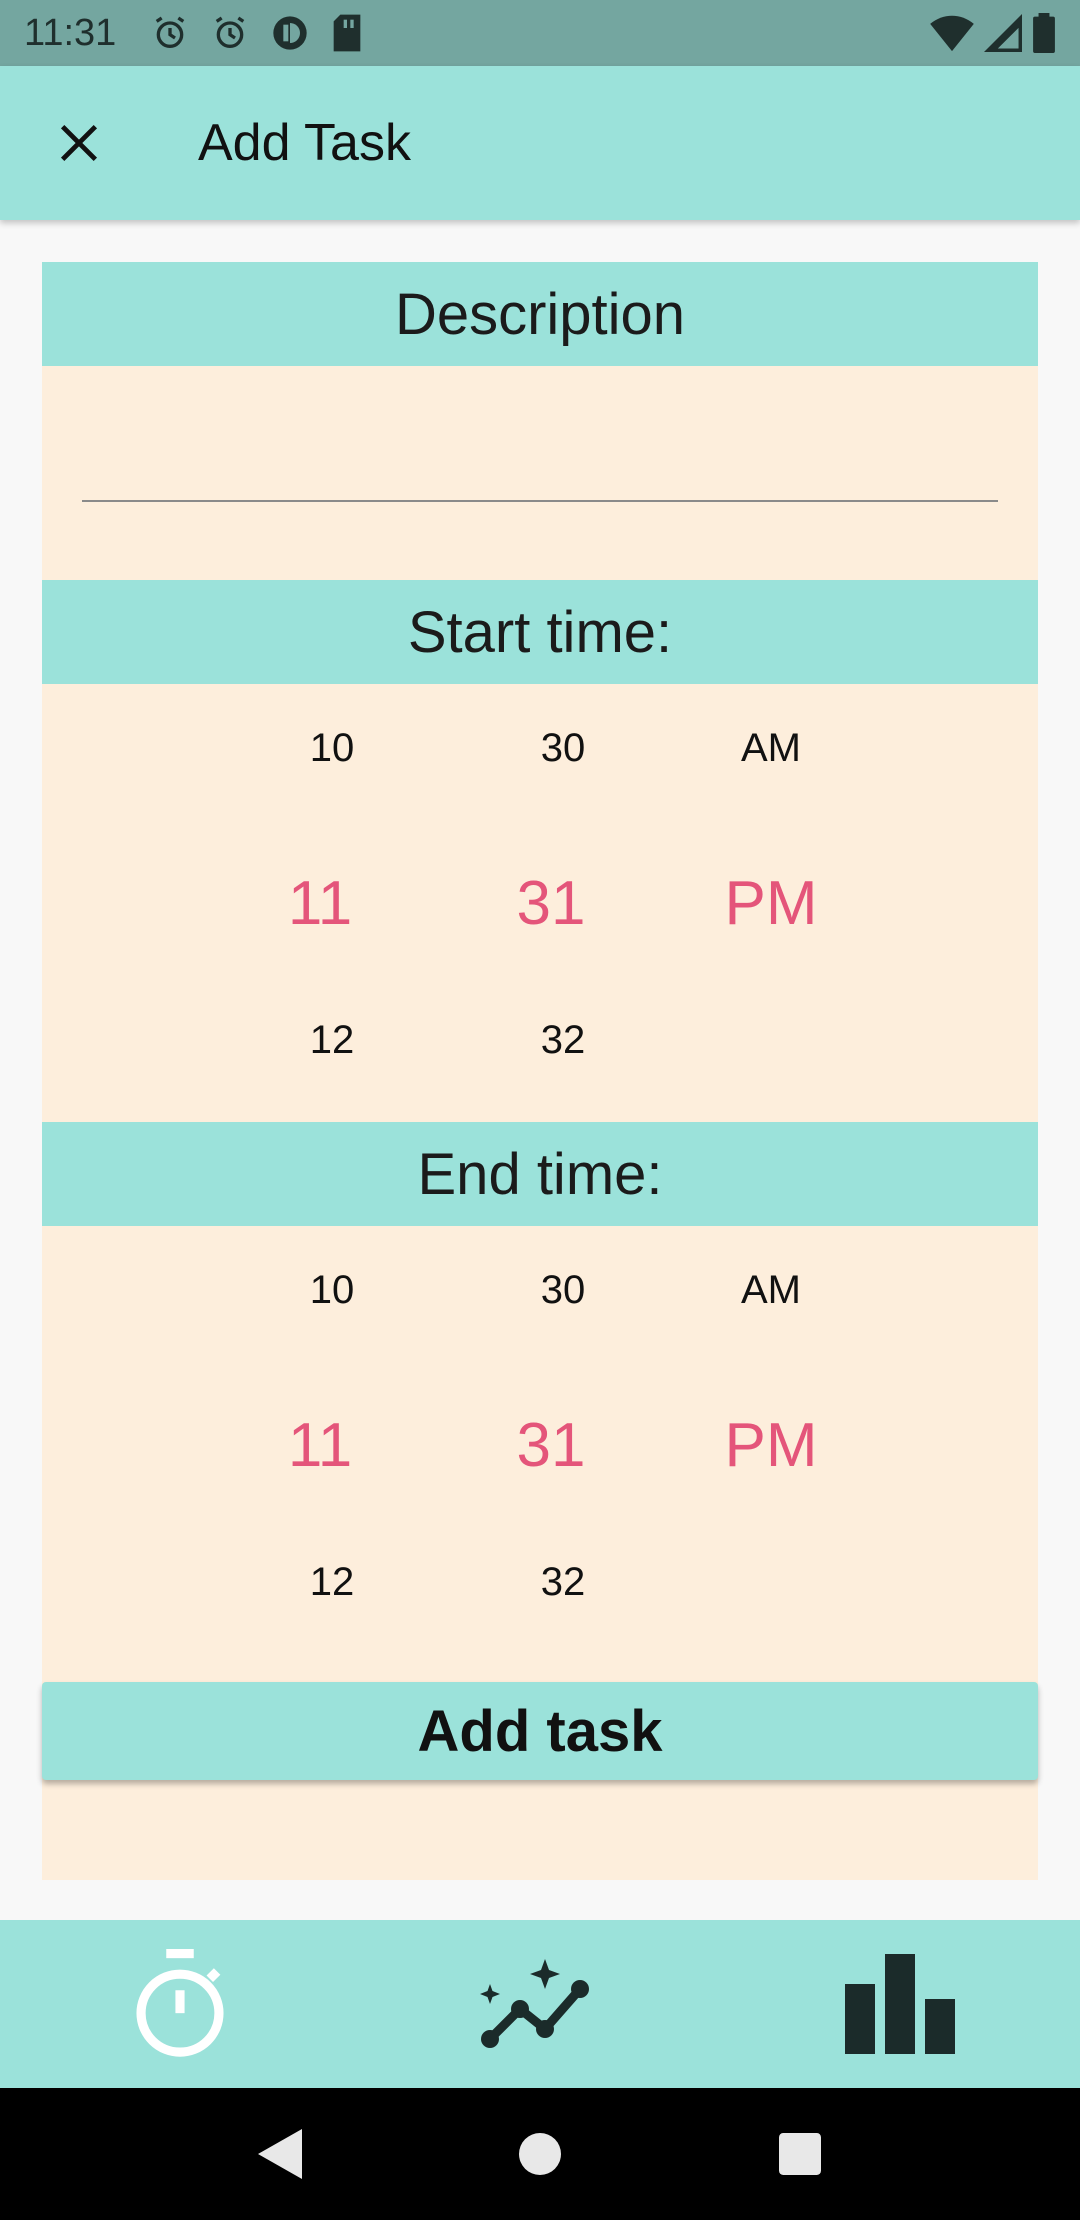 The width and height of the screenshot is (1080, 2220). I want to click on end-ampm-selected: PM, so click(771, 1445).